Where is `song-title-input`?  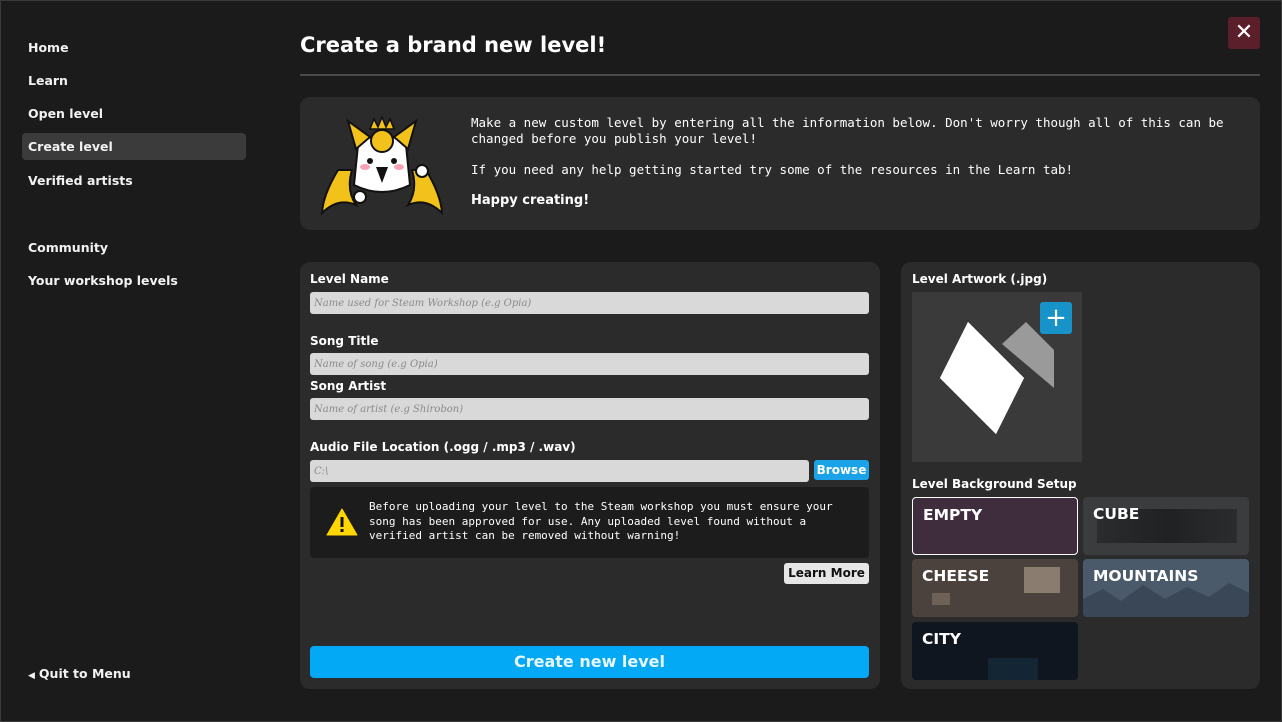 song-title-input is located at coordinates (589, 364).